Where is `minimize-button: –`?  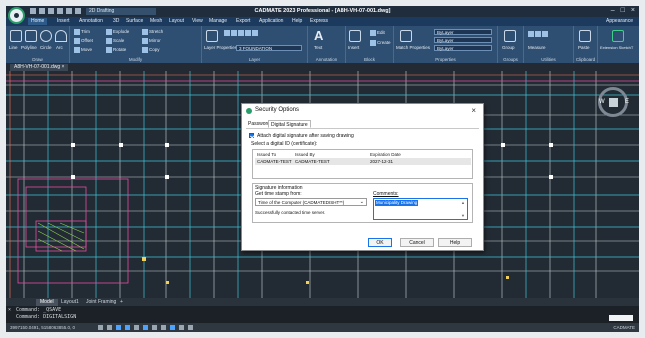 minimize-button: – is located at coordinates (613, 10).